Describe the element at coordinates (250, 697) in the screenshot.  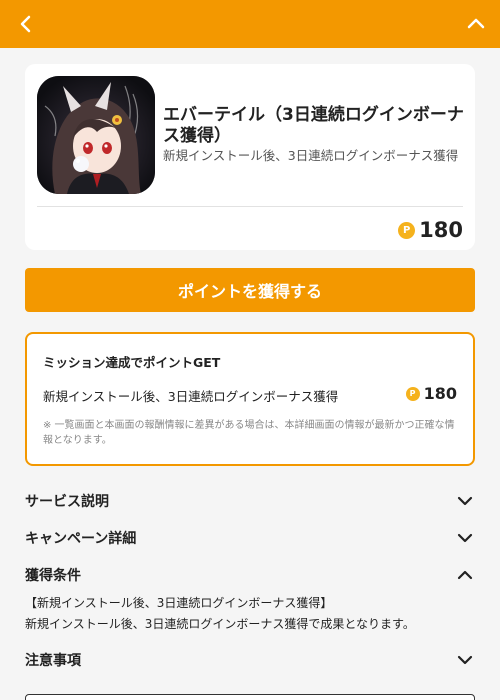
I see `bottom-action-box` at that location.